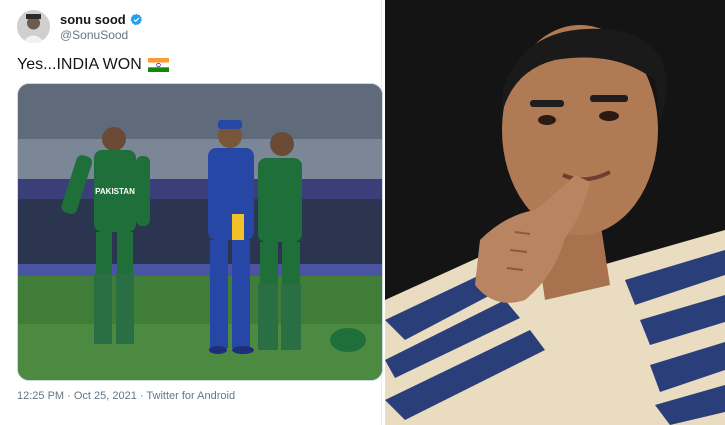  Describe the element at coordinates (158, 65) in the screenshot. I see `india-flag-icon` at that location.